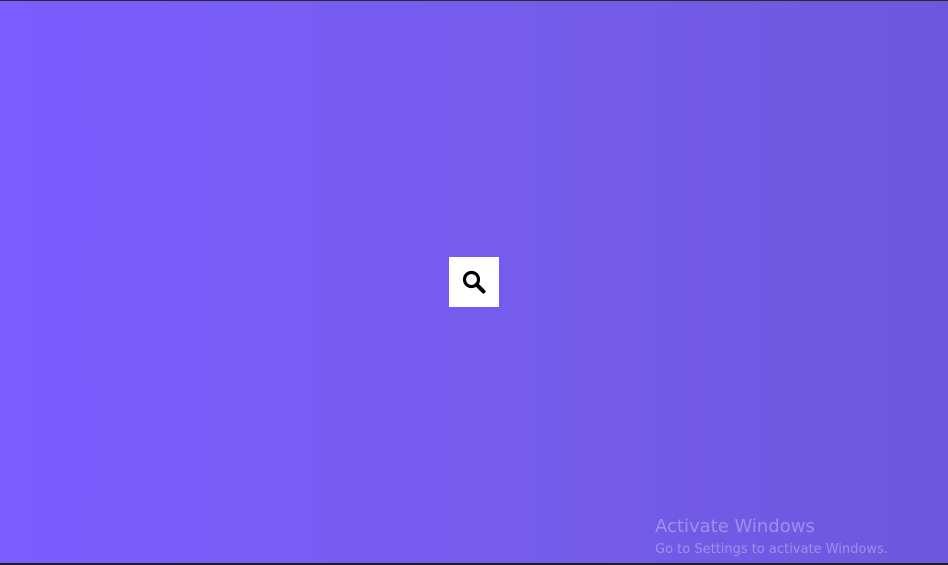 The height and width of the screenshot is (565, 948). I want to click on search-button, so click(474, 282).